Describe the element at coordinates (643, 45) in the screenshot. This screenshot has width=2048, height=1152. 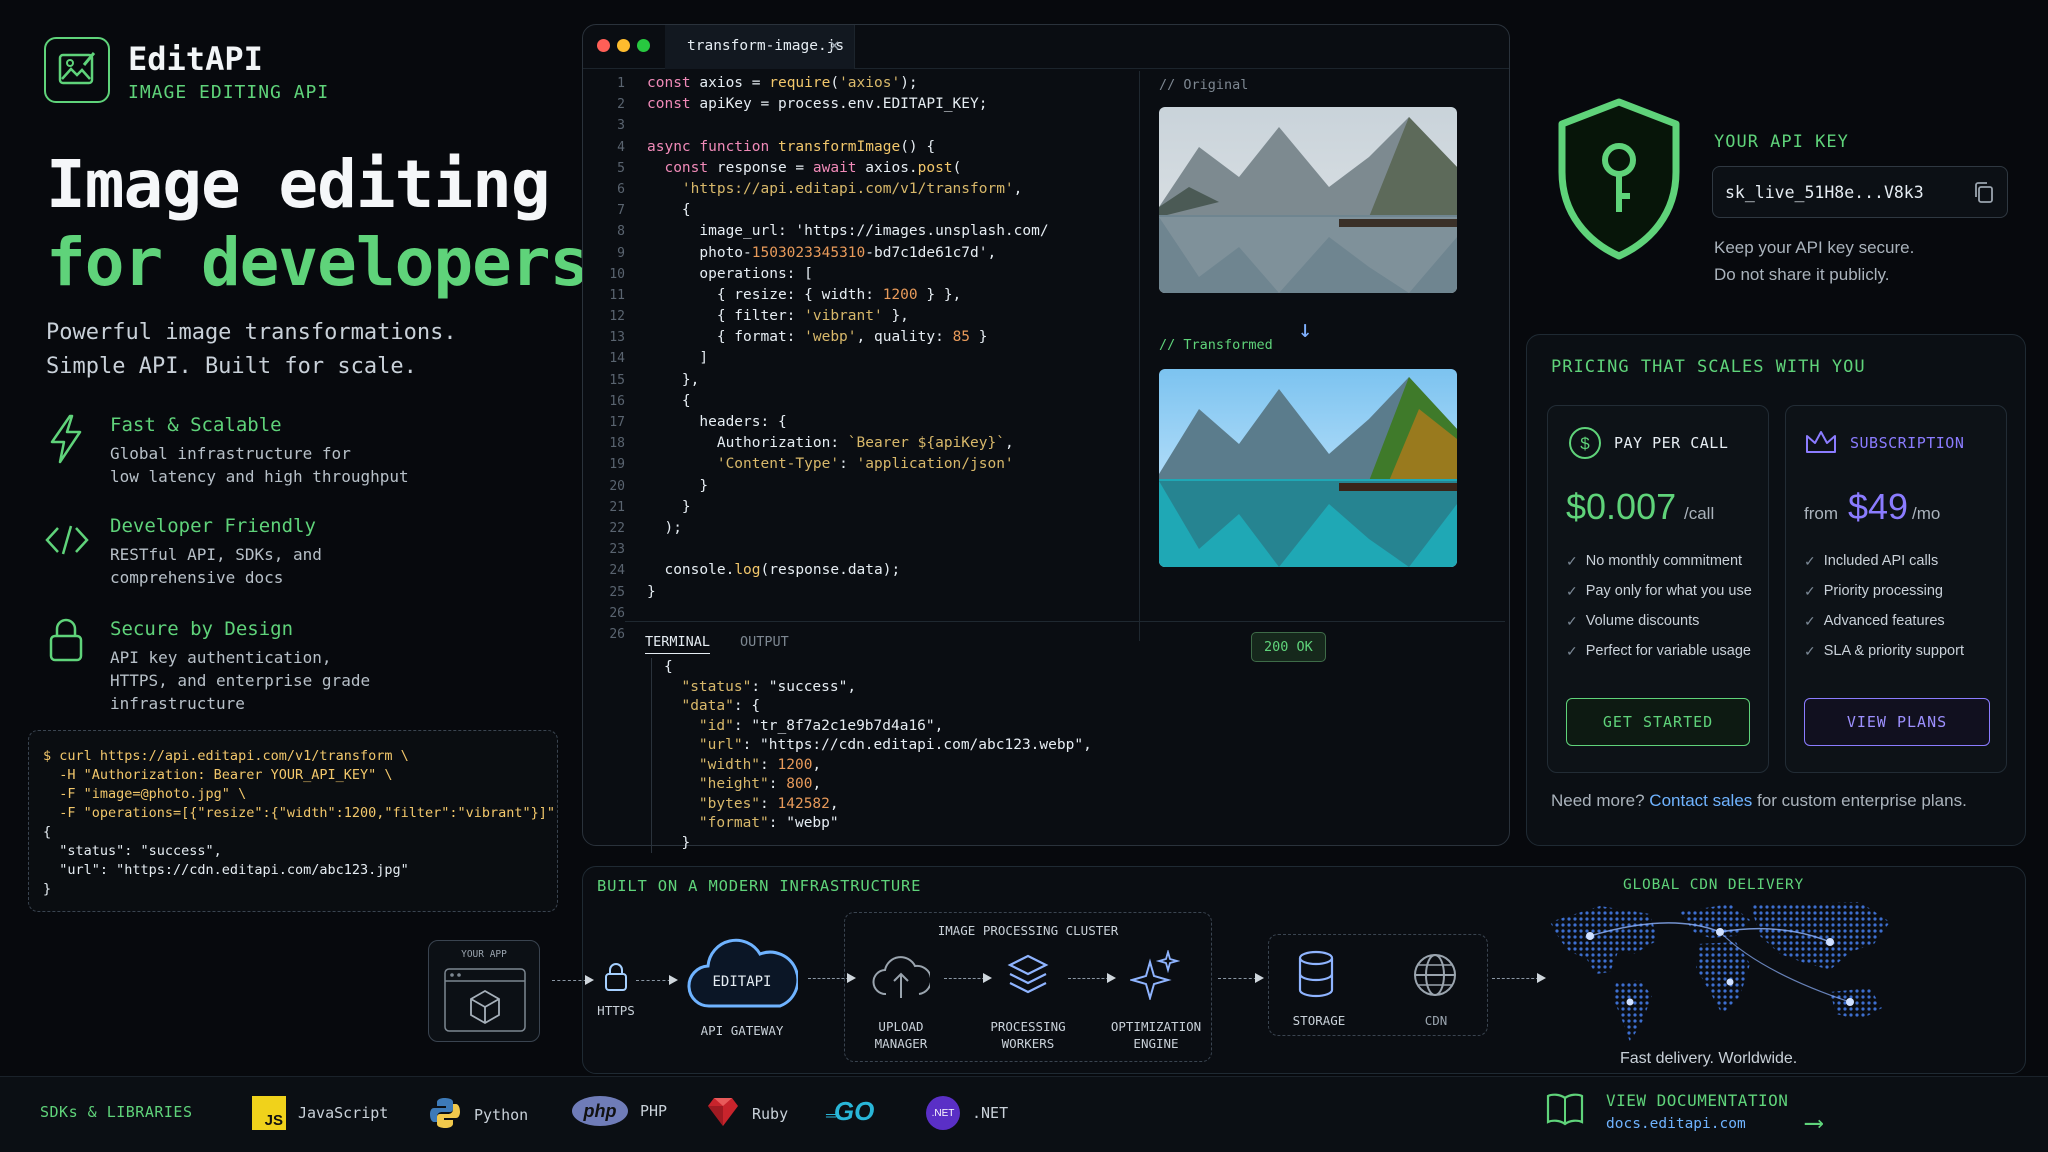
I see `maximize-dot` at that location.